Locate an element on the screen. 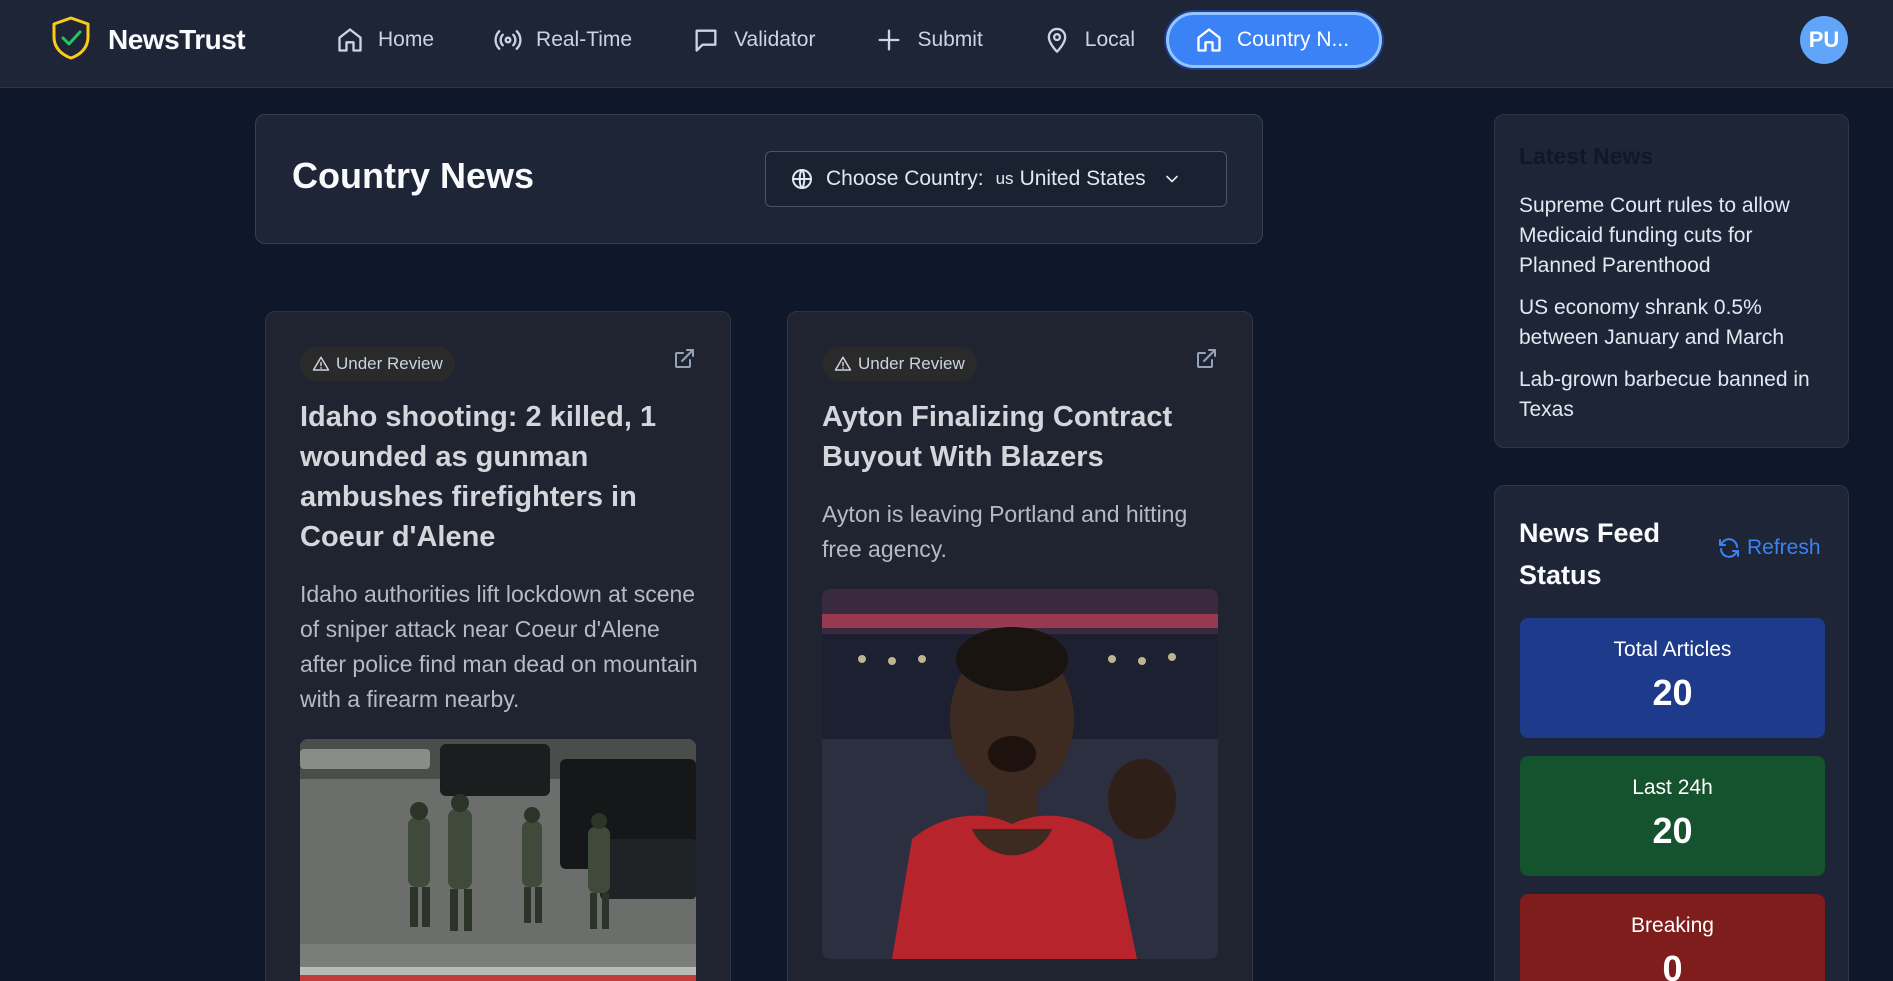  country-select-value: United States is located at coordinates (1082, 178).